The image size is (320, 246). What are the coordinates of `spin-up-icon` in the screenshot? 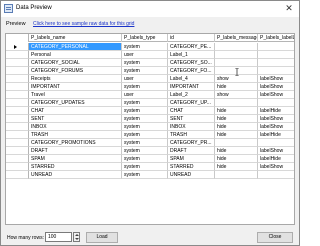 It's located at (77, 235).